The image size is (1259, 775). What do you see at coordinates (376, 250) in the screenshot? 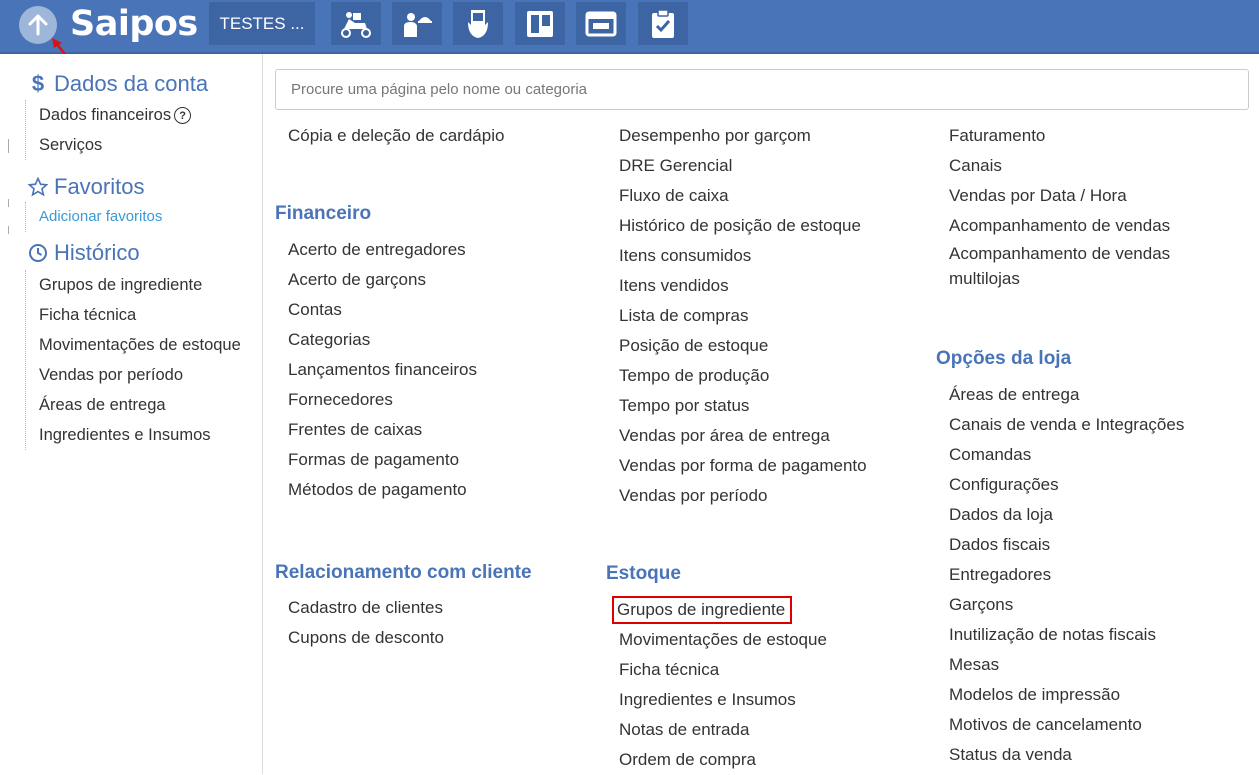
I see `menu-item: Acerto de entregadores` at bounding box center [376, 250].